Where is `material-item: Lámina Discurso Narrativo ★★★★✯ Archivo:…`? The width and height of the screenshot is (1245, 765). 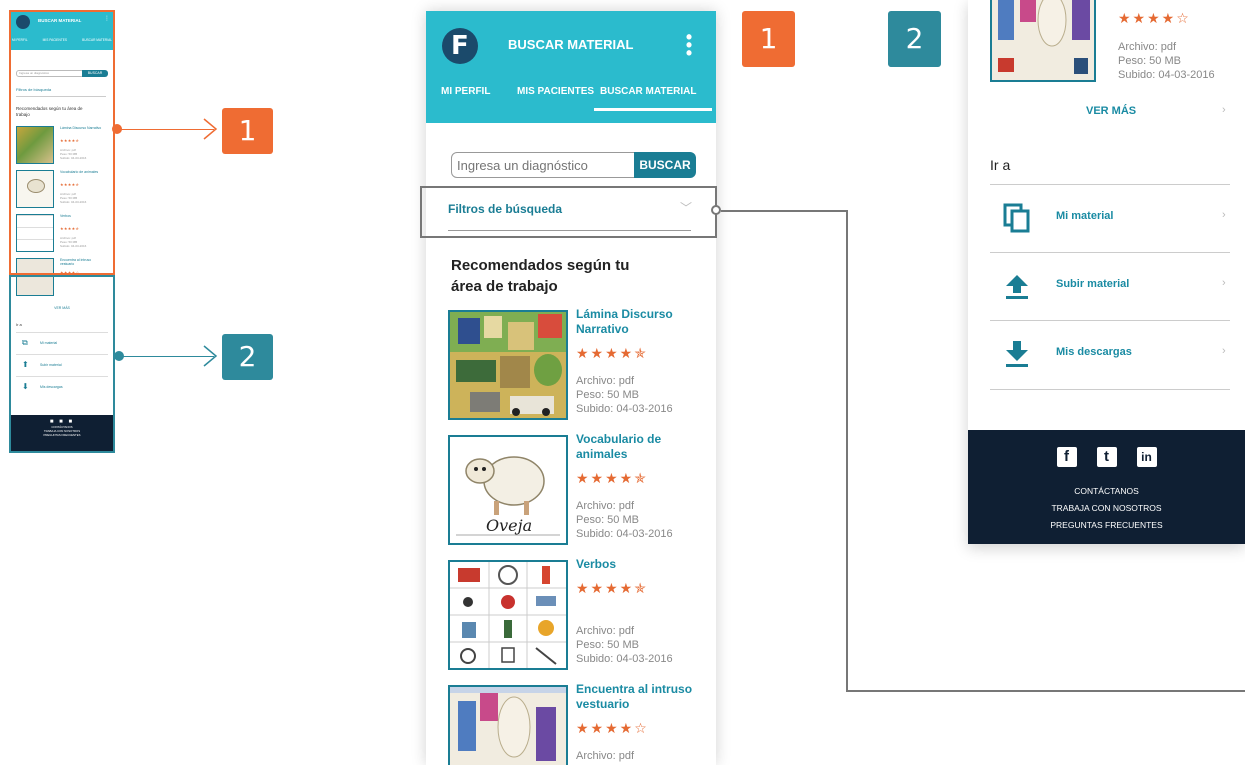 material-item: Lámina Discurso Narrativo ★★★★✯ Archivo:… is located at coordinates (578, 364).